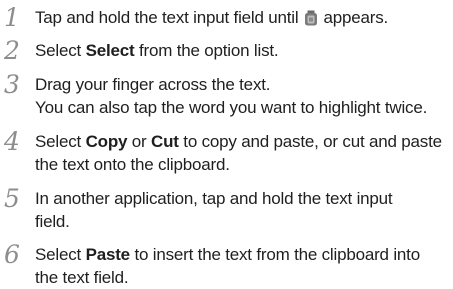  Describe the element at coordinates (165, 141) in the screenshot. I see `cut-label: Cut` at that location.